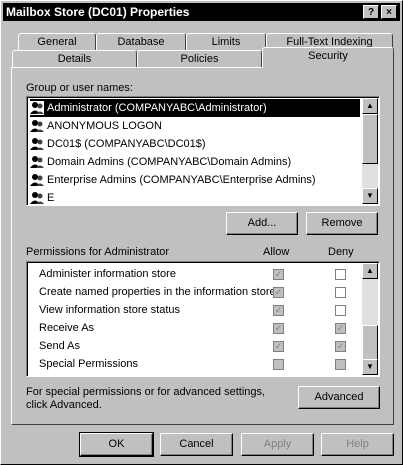  I want to click on tab-limits: Limits, so click(226, 42).